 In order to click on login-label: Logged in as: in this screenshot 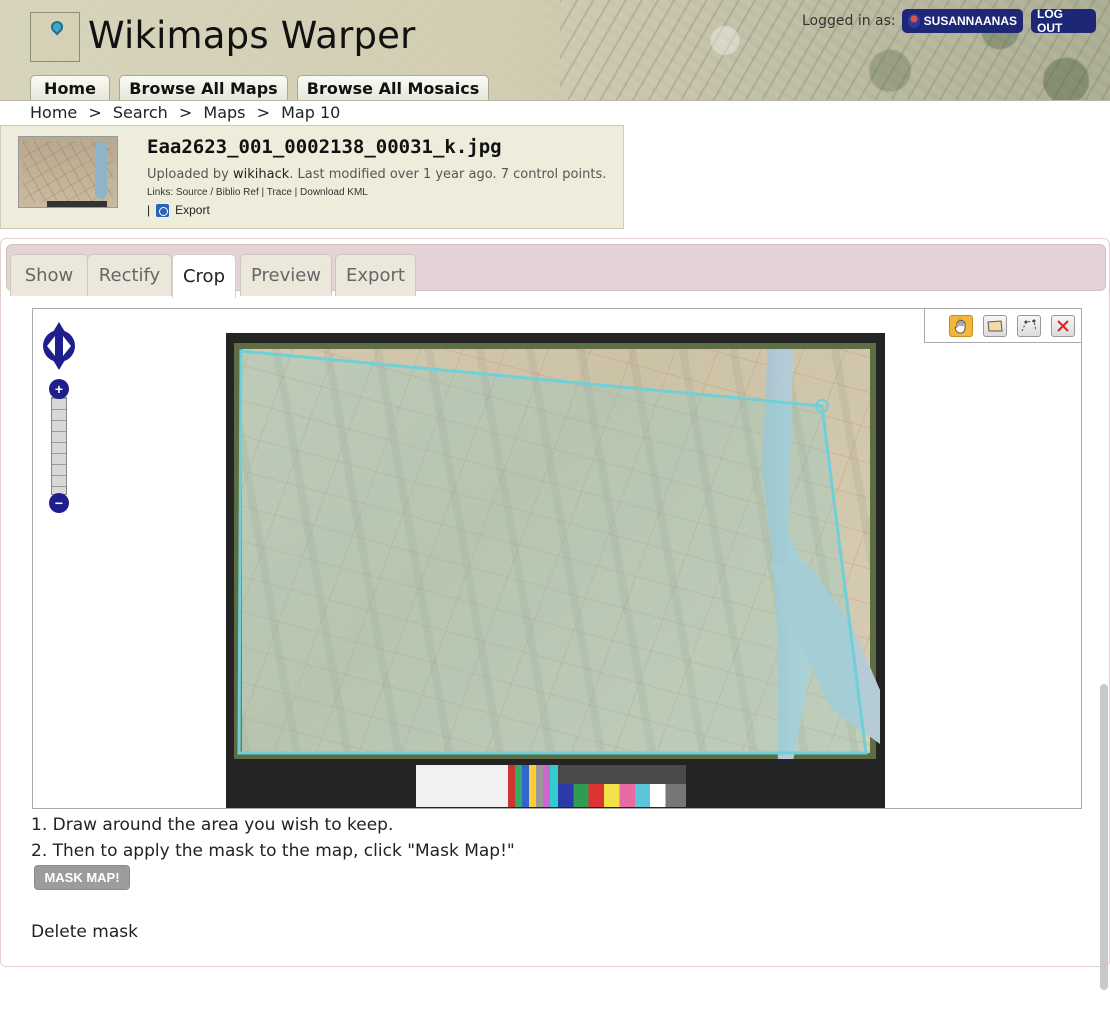, I will do `click(849, 21)`.